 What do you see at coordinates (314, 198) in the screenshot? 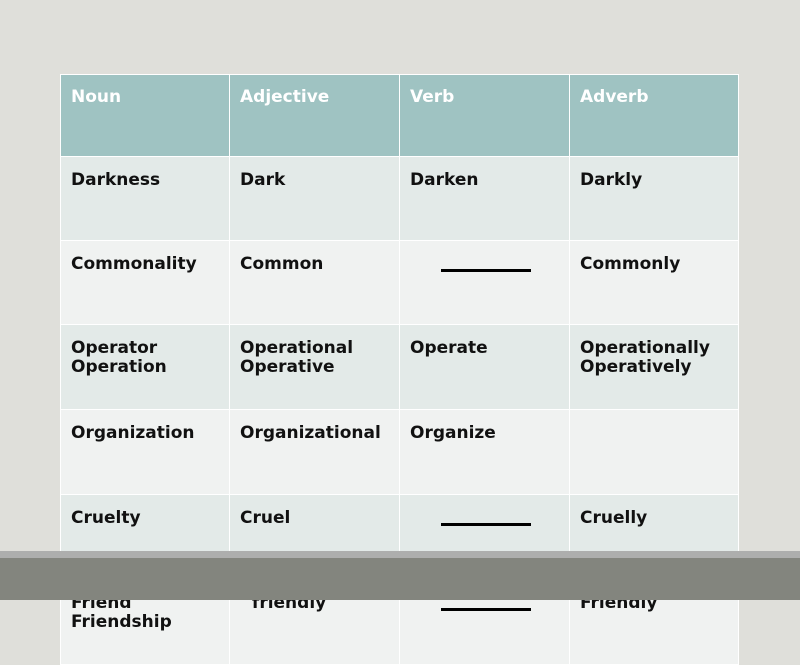
I see `table-cell-adjective: Dark` at bounding box center [314, 198].